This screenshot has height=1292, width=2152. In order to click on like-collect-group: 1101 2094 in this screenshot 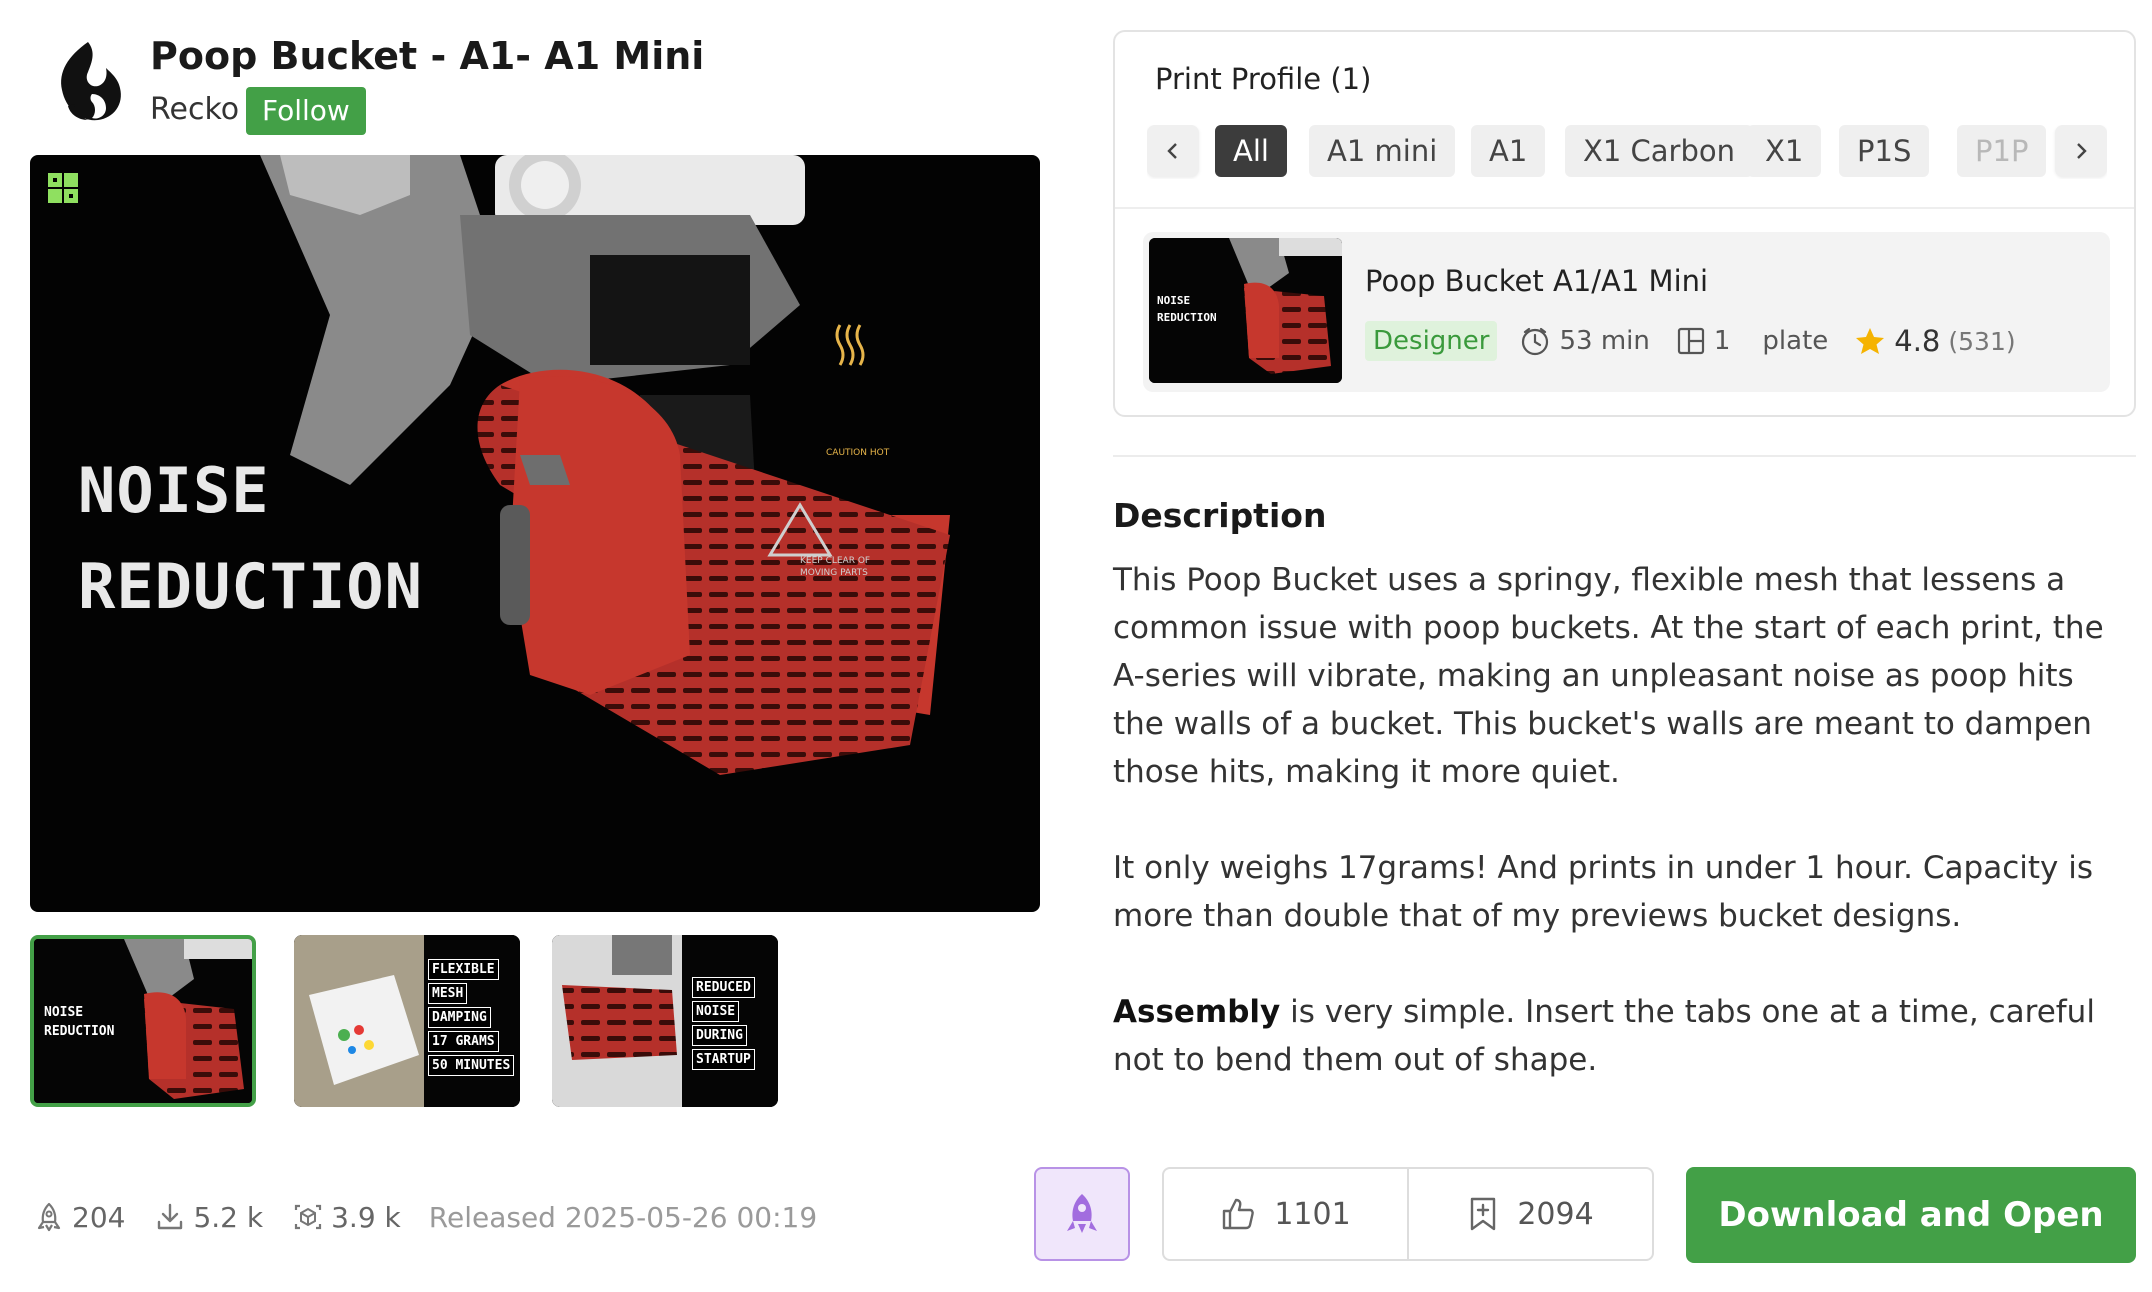, I will do `click(1408, 1214)`.